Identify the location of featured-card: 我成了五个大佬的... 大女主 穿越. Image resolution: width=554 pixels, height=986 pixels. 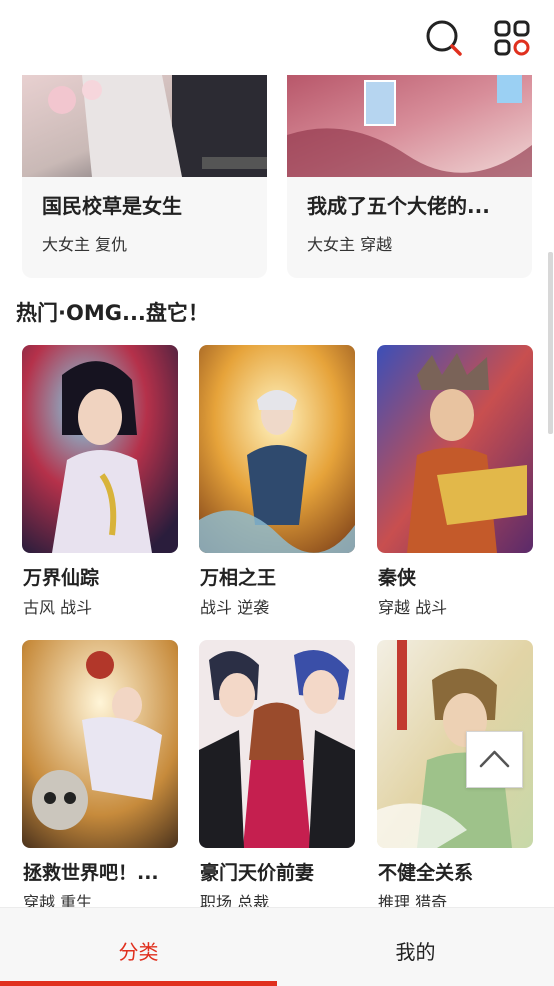
(409, 176).